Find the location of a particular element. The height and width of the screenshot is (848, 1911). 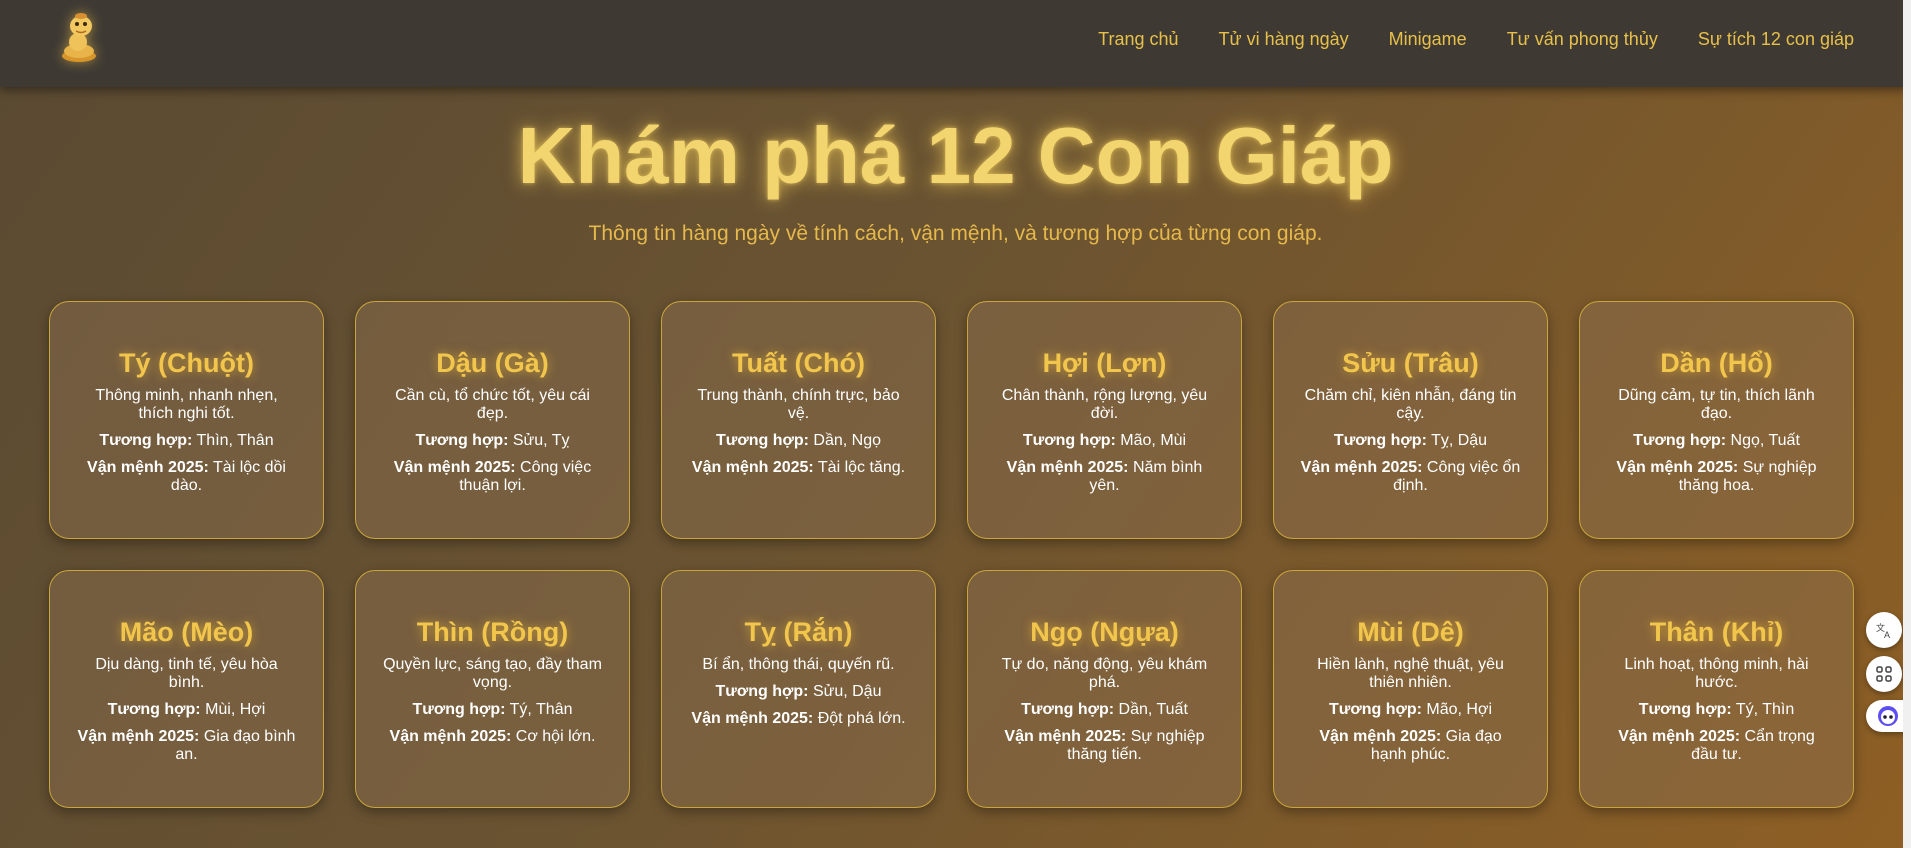

compat-value: Mùi, Hợi is located at coordinates (233, 709).